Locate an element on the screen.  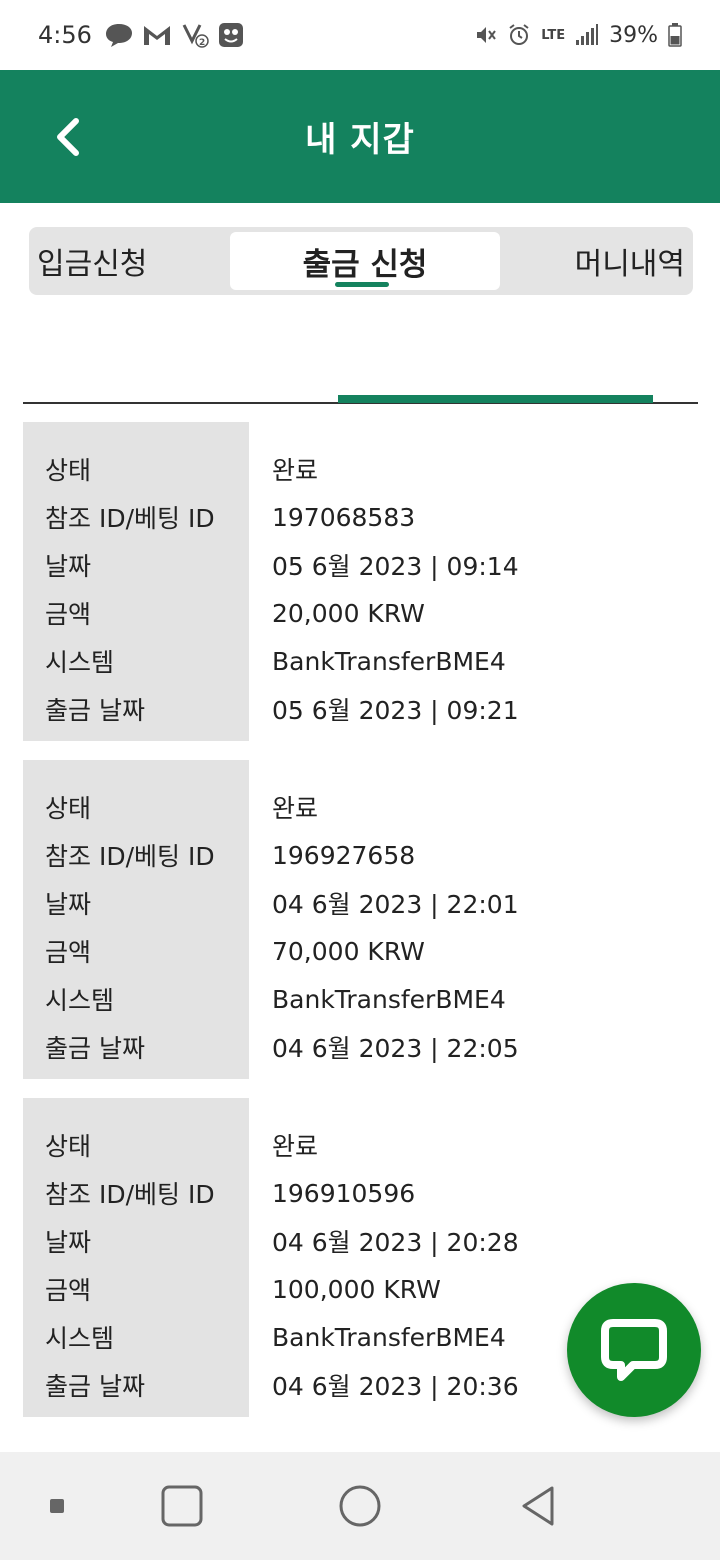
nav-home-button is located at coordinates (360, 1506).